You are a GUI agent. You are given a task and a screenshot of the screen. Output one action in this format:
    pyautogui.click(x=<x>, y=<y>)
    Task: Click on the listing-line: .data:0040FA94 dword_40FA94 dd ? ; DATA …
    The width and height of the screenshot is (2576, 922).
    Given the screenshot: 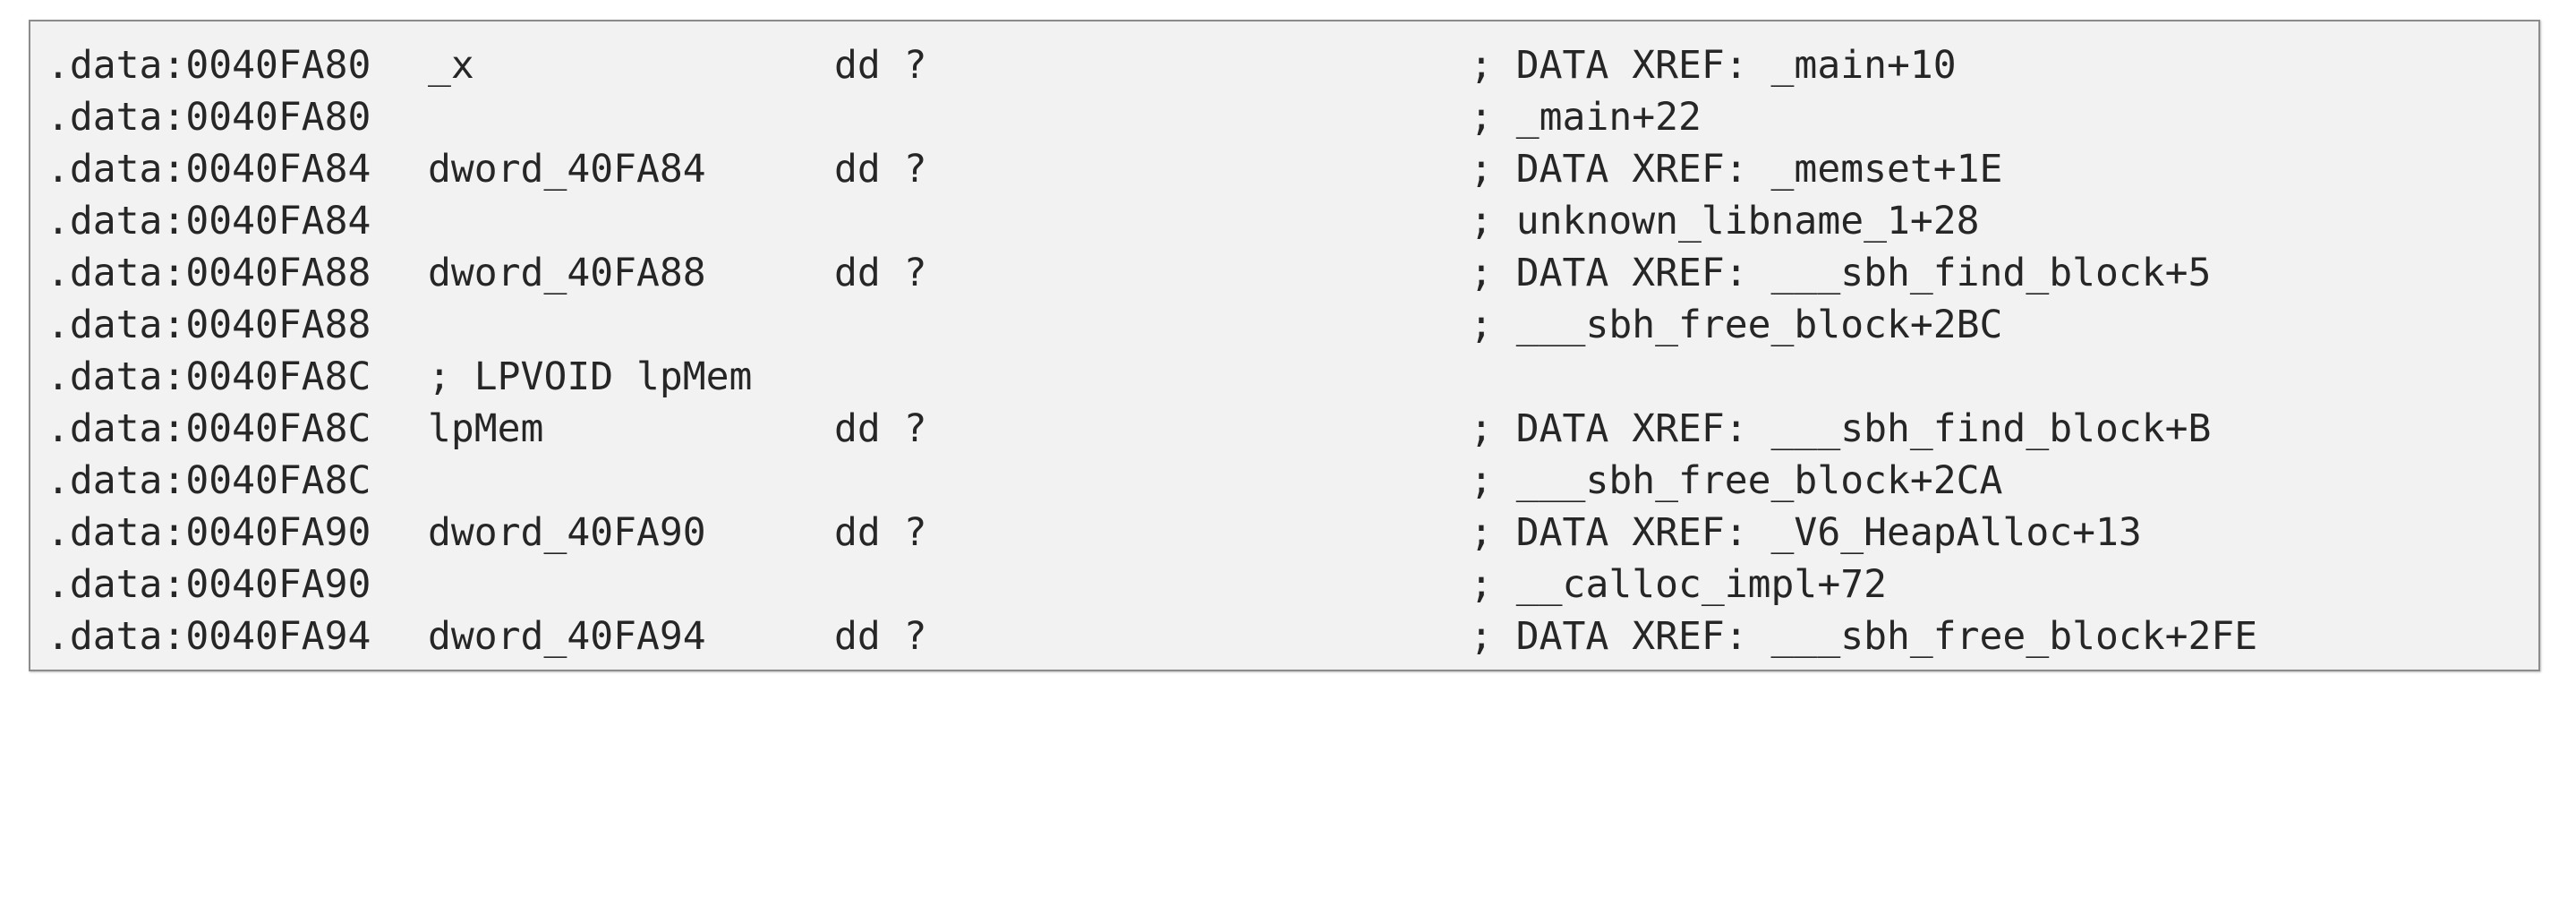 What is the action you would take?
    pyautogui.click(x=1292, y=636)
    